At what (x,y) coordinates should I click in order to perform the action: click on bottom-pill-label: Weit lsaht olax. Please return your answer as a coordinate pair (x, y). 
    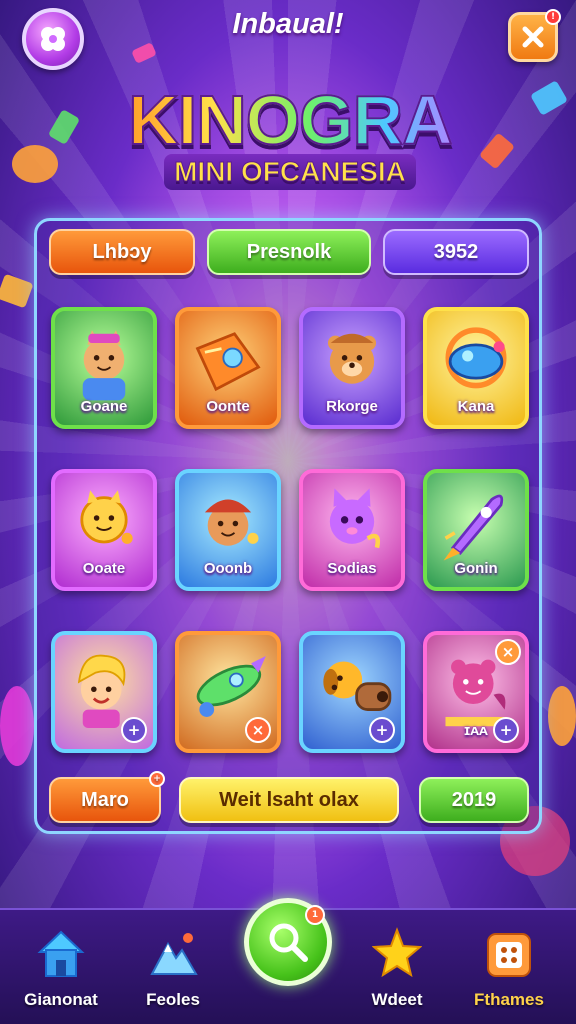
    Looking at the image, I should click on (289, 799).